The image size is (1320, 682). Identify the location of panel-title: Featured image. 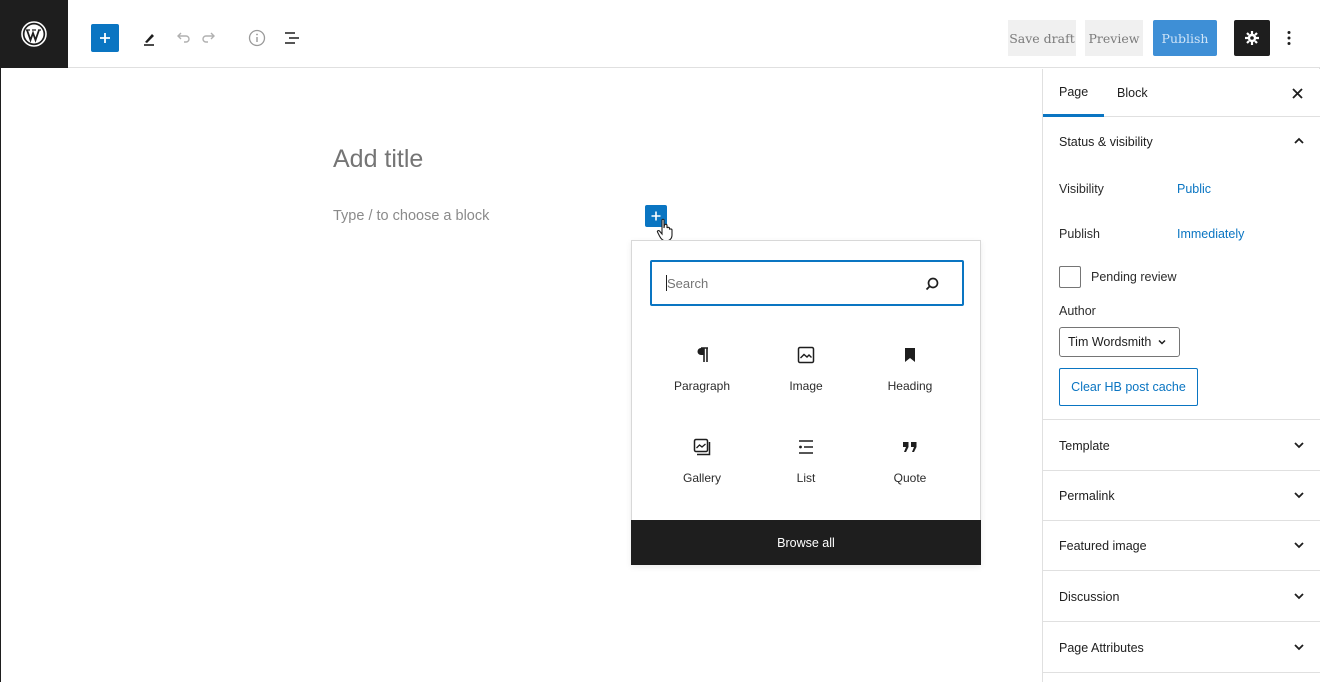
(1103, 545).